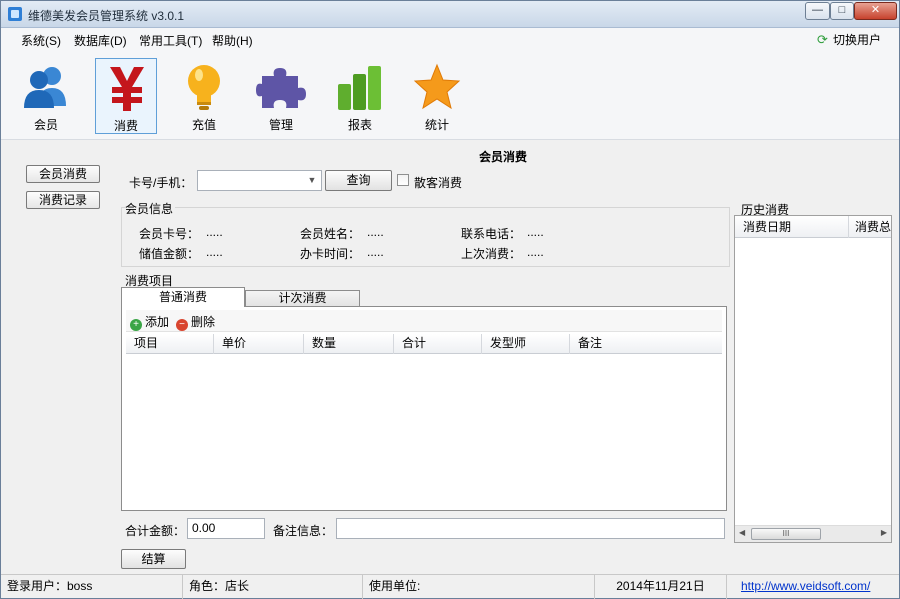  What do you see at coordinates (303, 531) in the screenshot?
I see `note-label: 备注信息：` at bounding box center [303, 531].